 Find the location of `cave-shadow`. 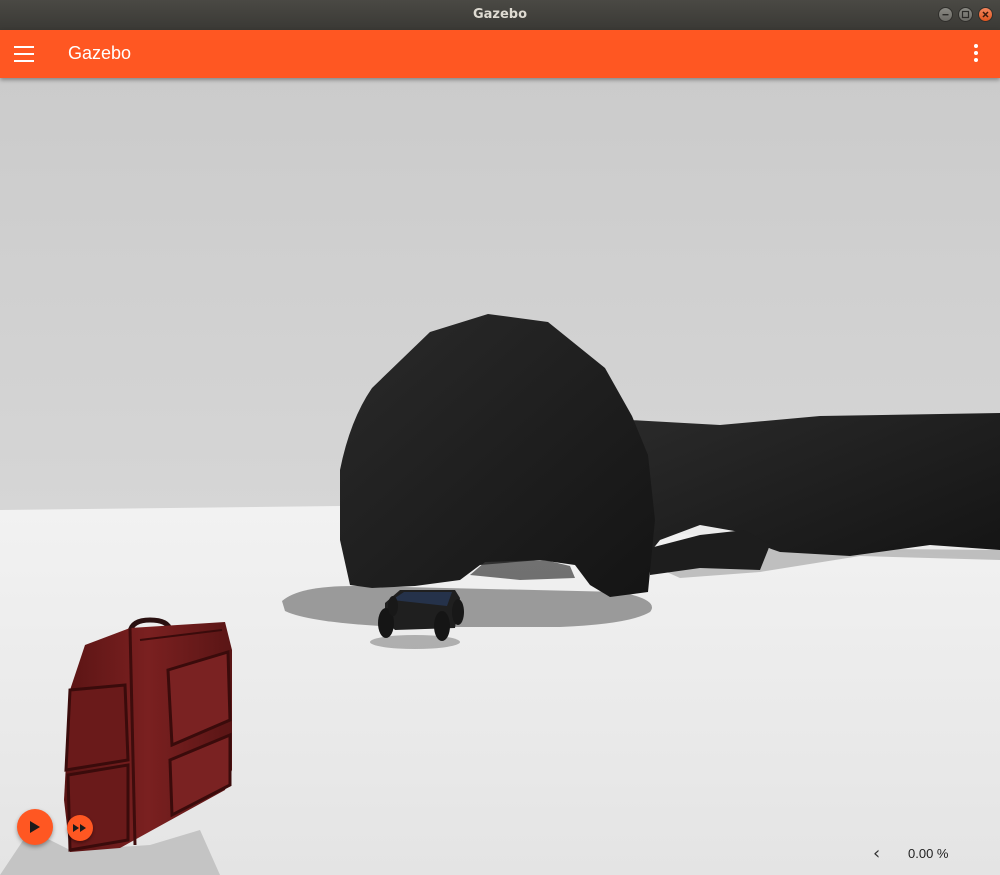

cave-shadow is located at coordinates (467, 606).